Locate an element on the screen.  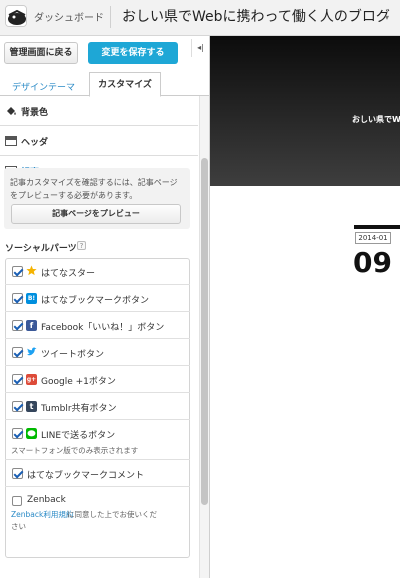
section-header: ヘッダ is located at coordinates (99, 141).